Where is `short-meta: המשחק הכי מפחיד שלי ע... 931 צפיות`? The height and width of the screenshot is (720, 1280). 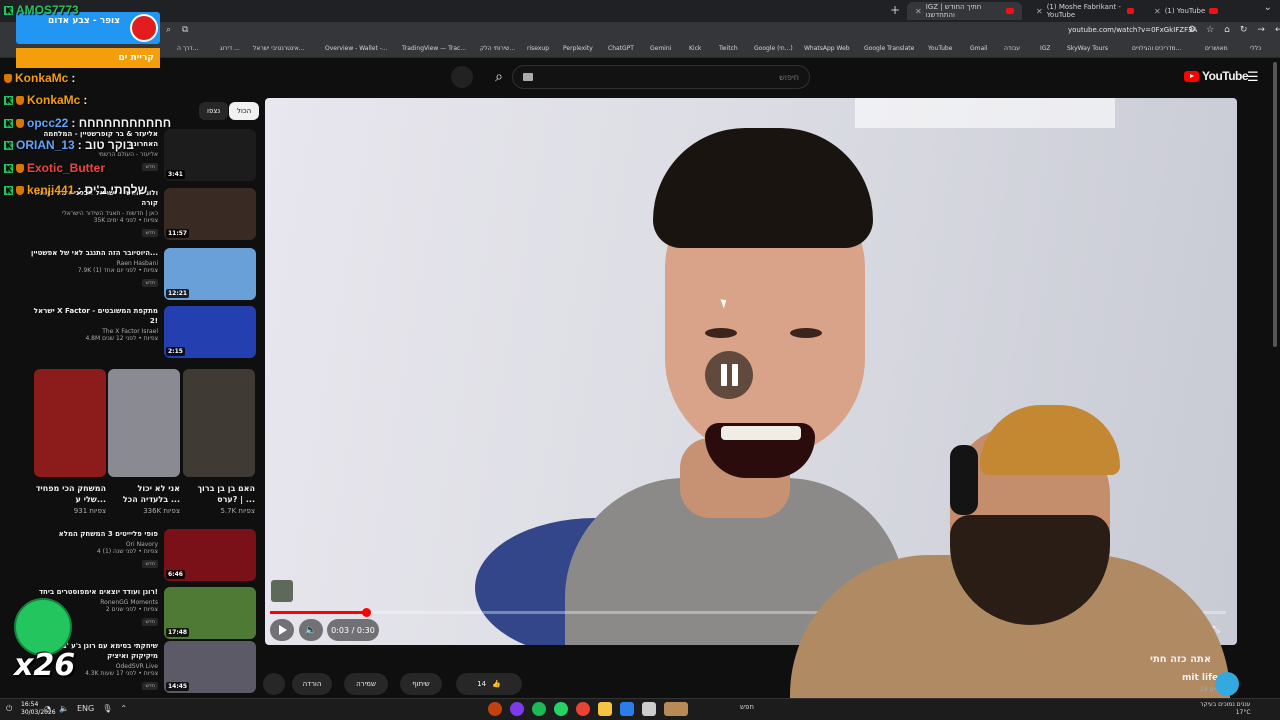
short-meta: המשחק הכי מפחיד שלי ע... 931 צפיות is located at coordinates (70, 499).